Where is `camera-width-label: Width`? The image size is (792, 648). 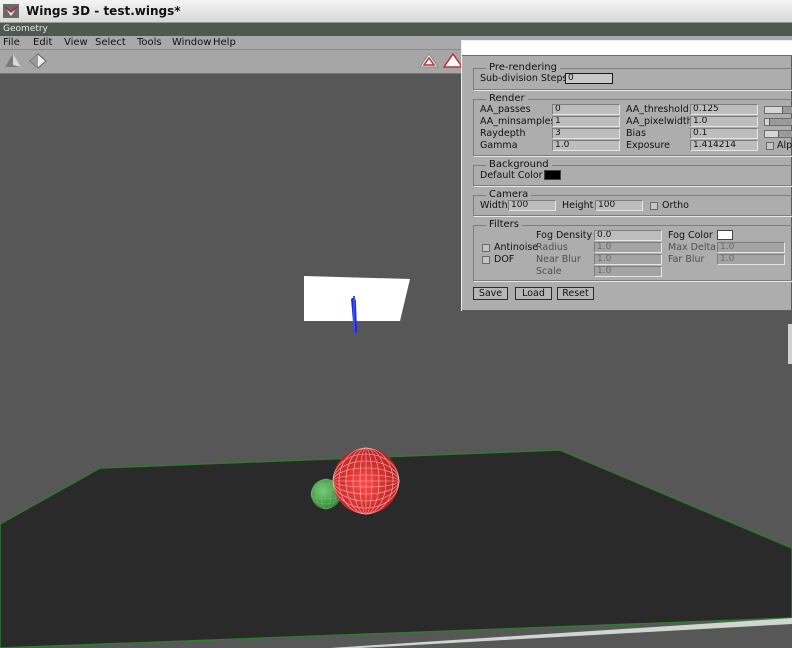
camera-width-label: Width is located at coordinates (494, 205).